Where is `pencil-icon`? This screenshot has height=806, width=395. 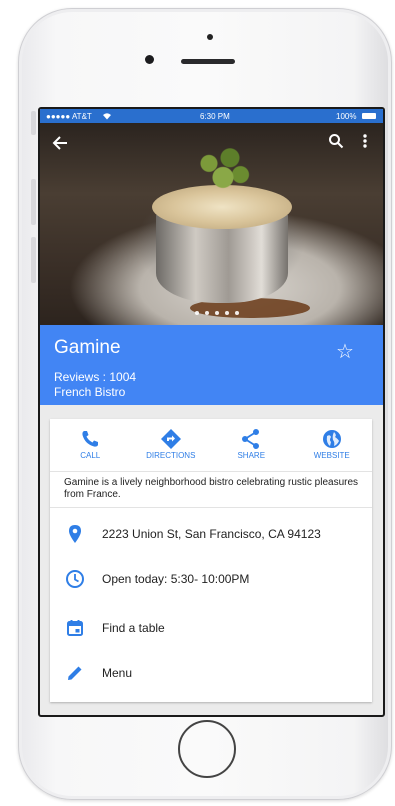
pencil-icon is located at coordinates (75, 673).